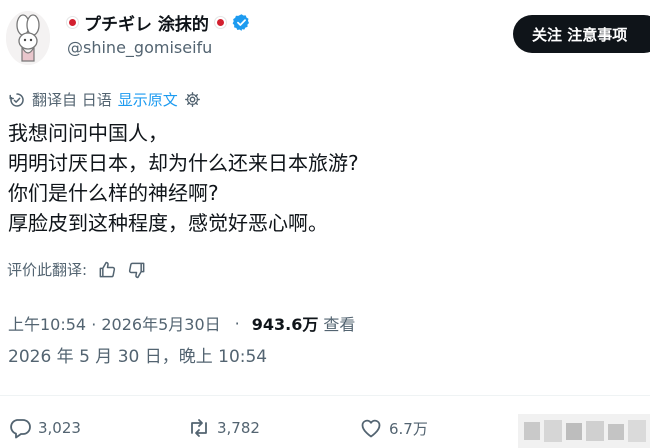 This screenshot has height=448, width=650. What do you see at coordinates (88, 133) in the screenshot?
I see `tweet-line: 我想问问中国人，` at bounding box center [88, 133].